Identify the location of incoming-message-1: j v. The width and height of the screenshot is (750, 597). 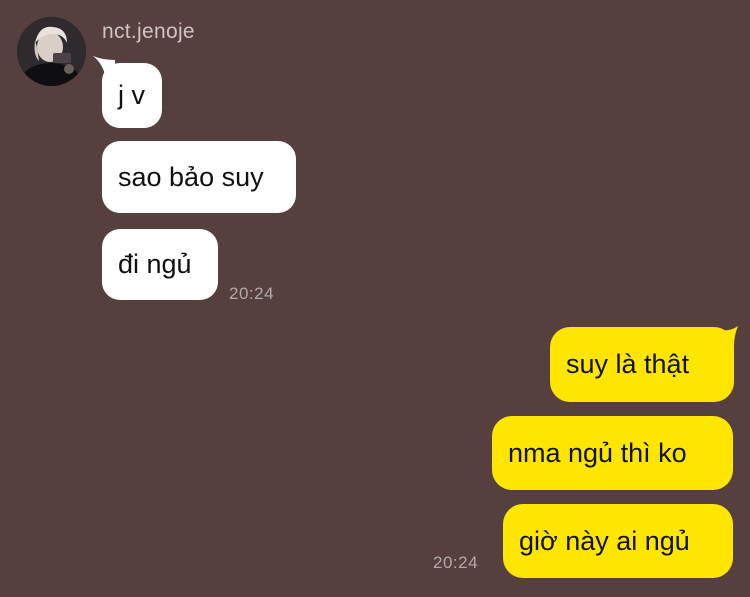
(132, 95).